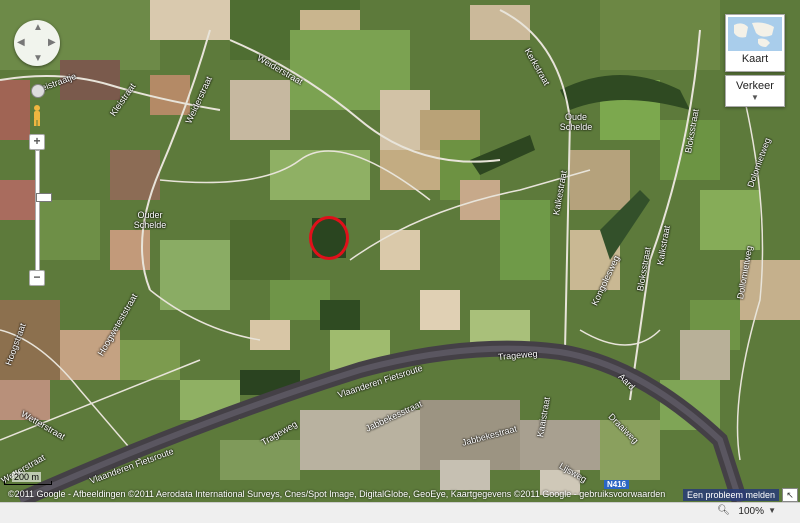 Image resolution: width=800 pixels, height=523 pixels. I want to click on pegman-icon, so click(37, 115).